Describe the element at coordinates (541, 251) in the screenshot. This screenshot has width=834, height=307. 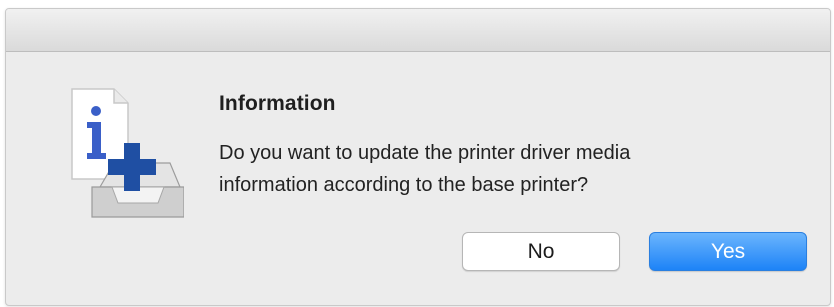
I see `no-button: No` at that location.